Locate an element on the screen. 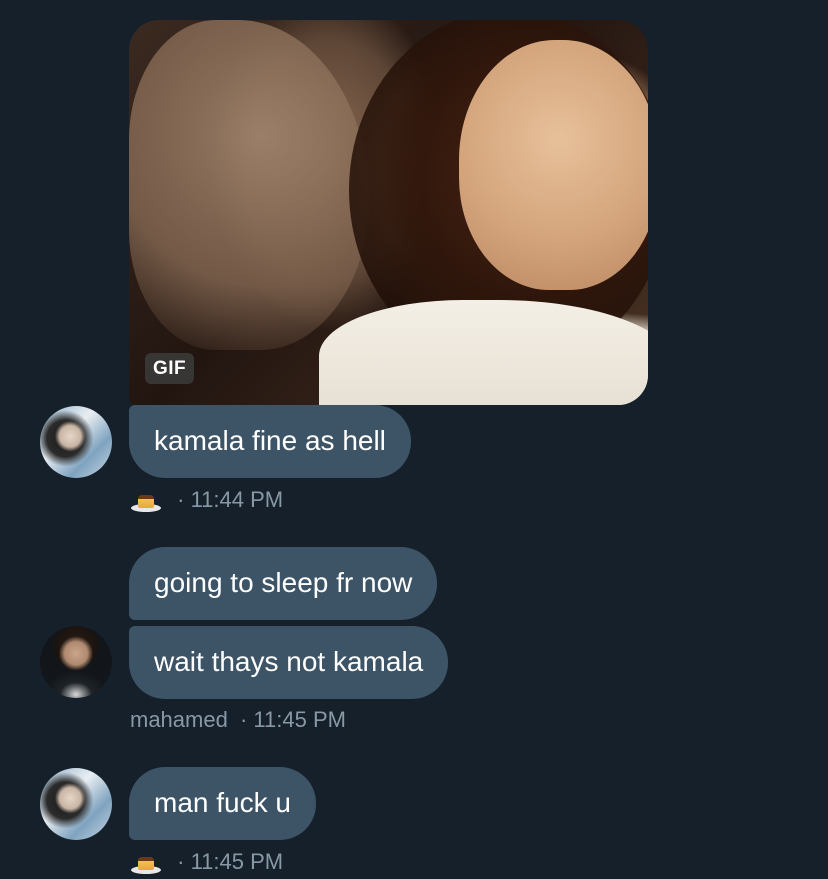  message-text: going to sleep fr now is located at coordinates (283, 582).